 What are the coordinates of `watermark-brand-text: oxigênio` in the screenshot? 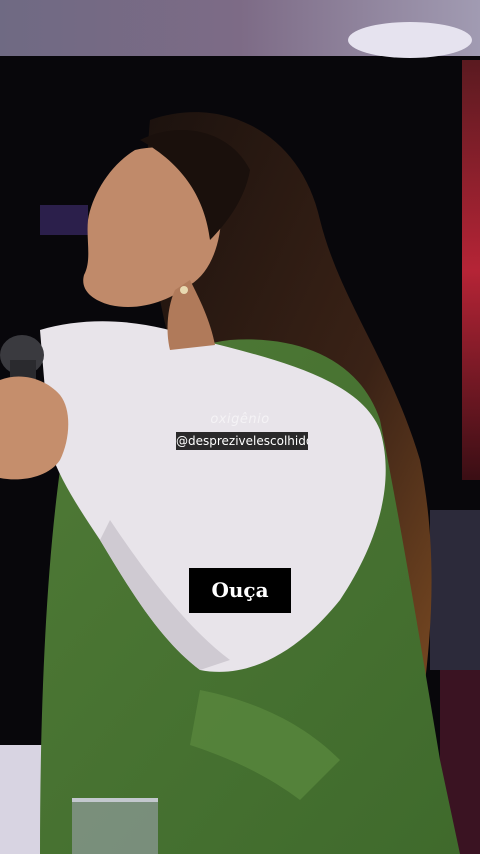 It's located at (240, 419).